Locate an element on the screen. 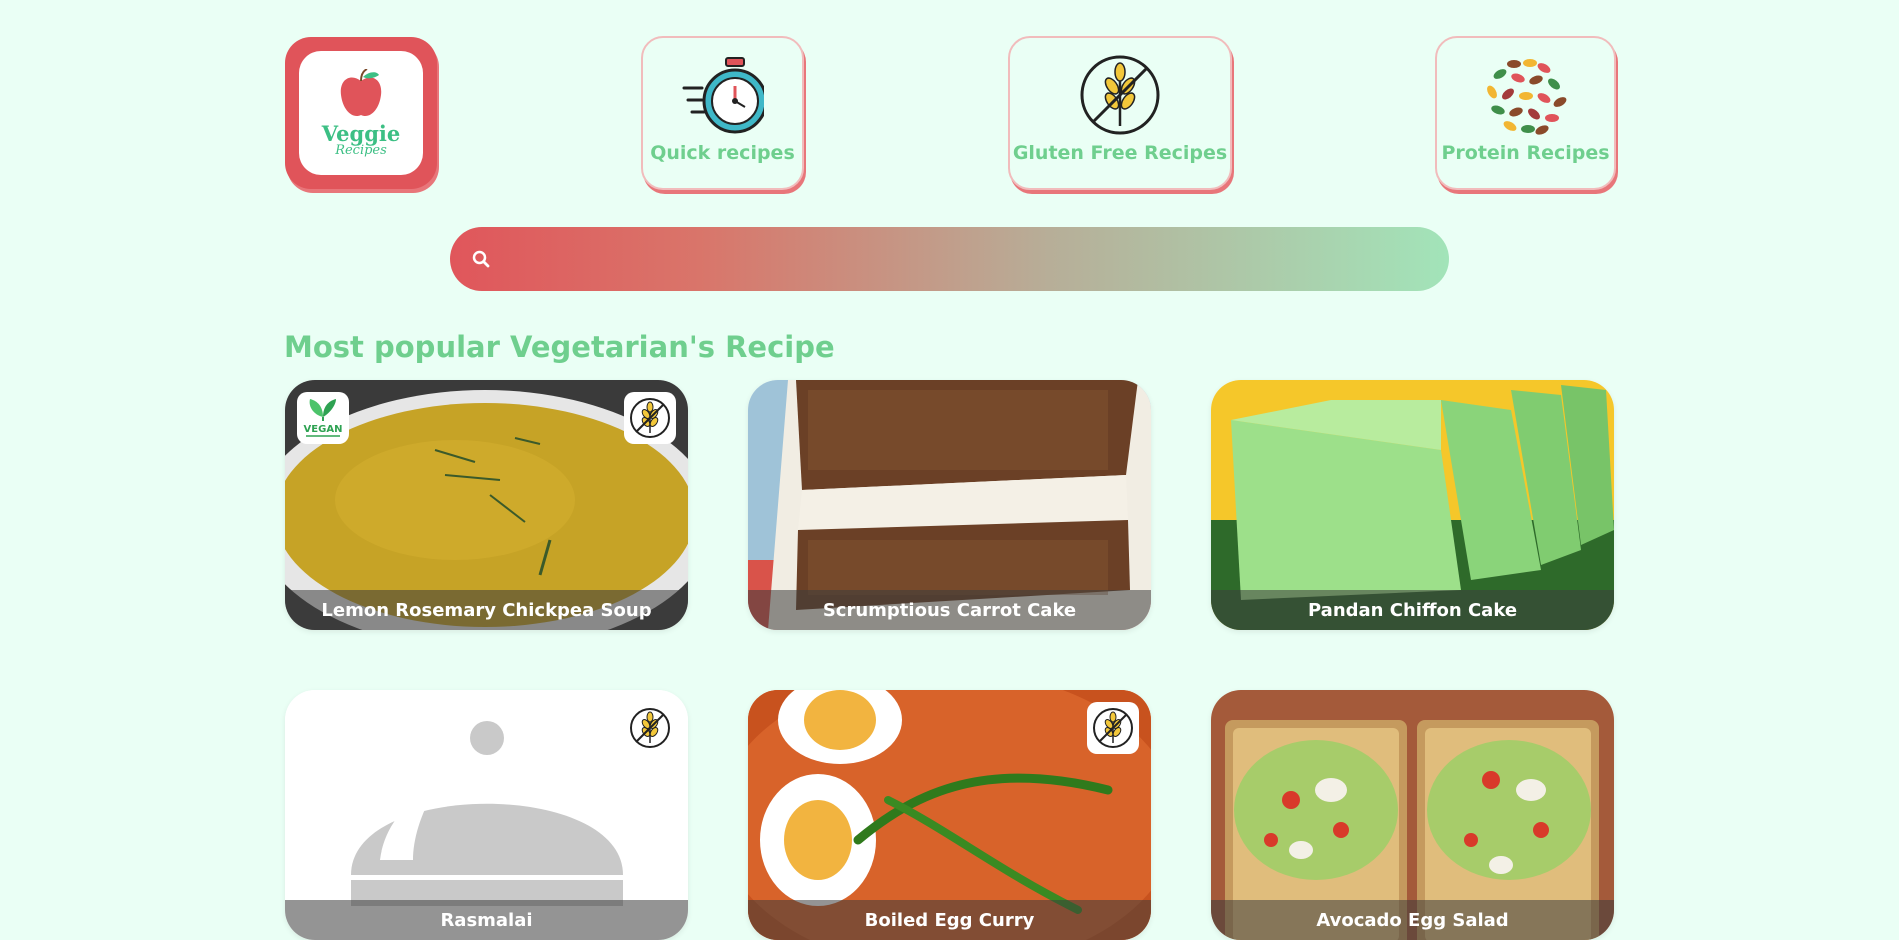  nav-gluten-free-recipes: Gluten Free Recipes is located at coordinates (1120, 113).